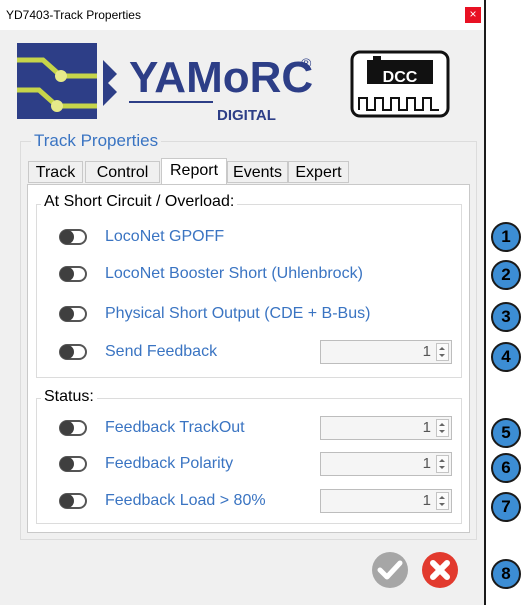 The height and width of the screenshot is (605, 524). What do you see at coordinates (161, 351) in the screenshot?
I see `label-send-feedback: Send Feedback` at bounding box center [161, 351].